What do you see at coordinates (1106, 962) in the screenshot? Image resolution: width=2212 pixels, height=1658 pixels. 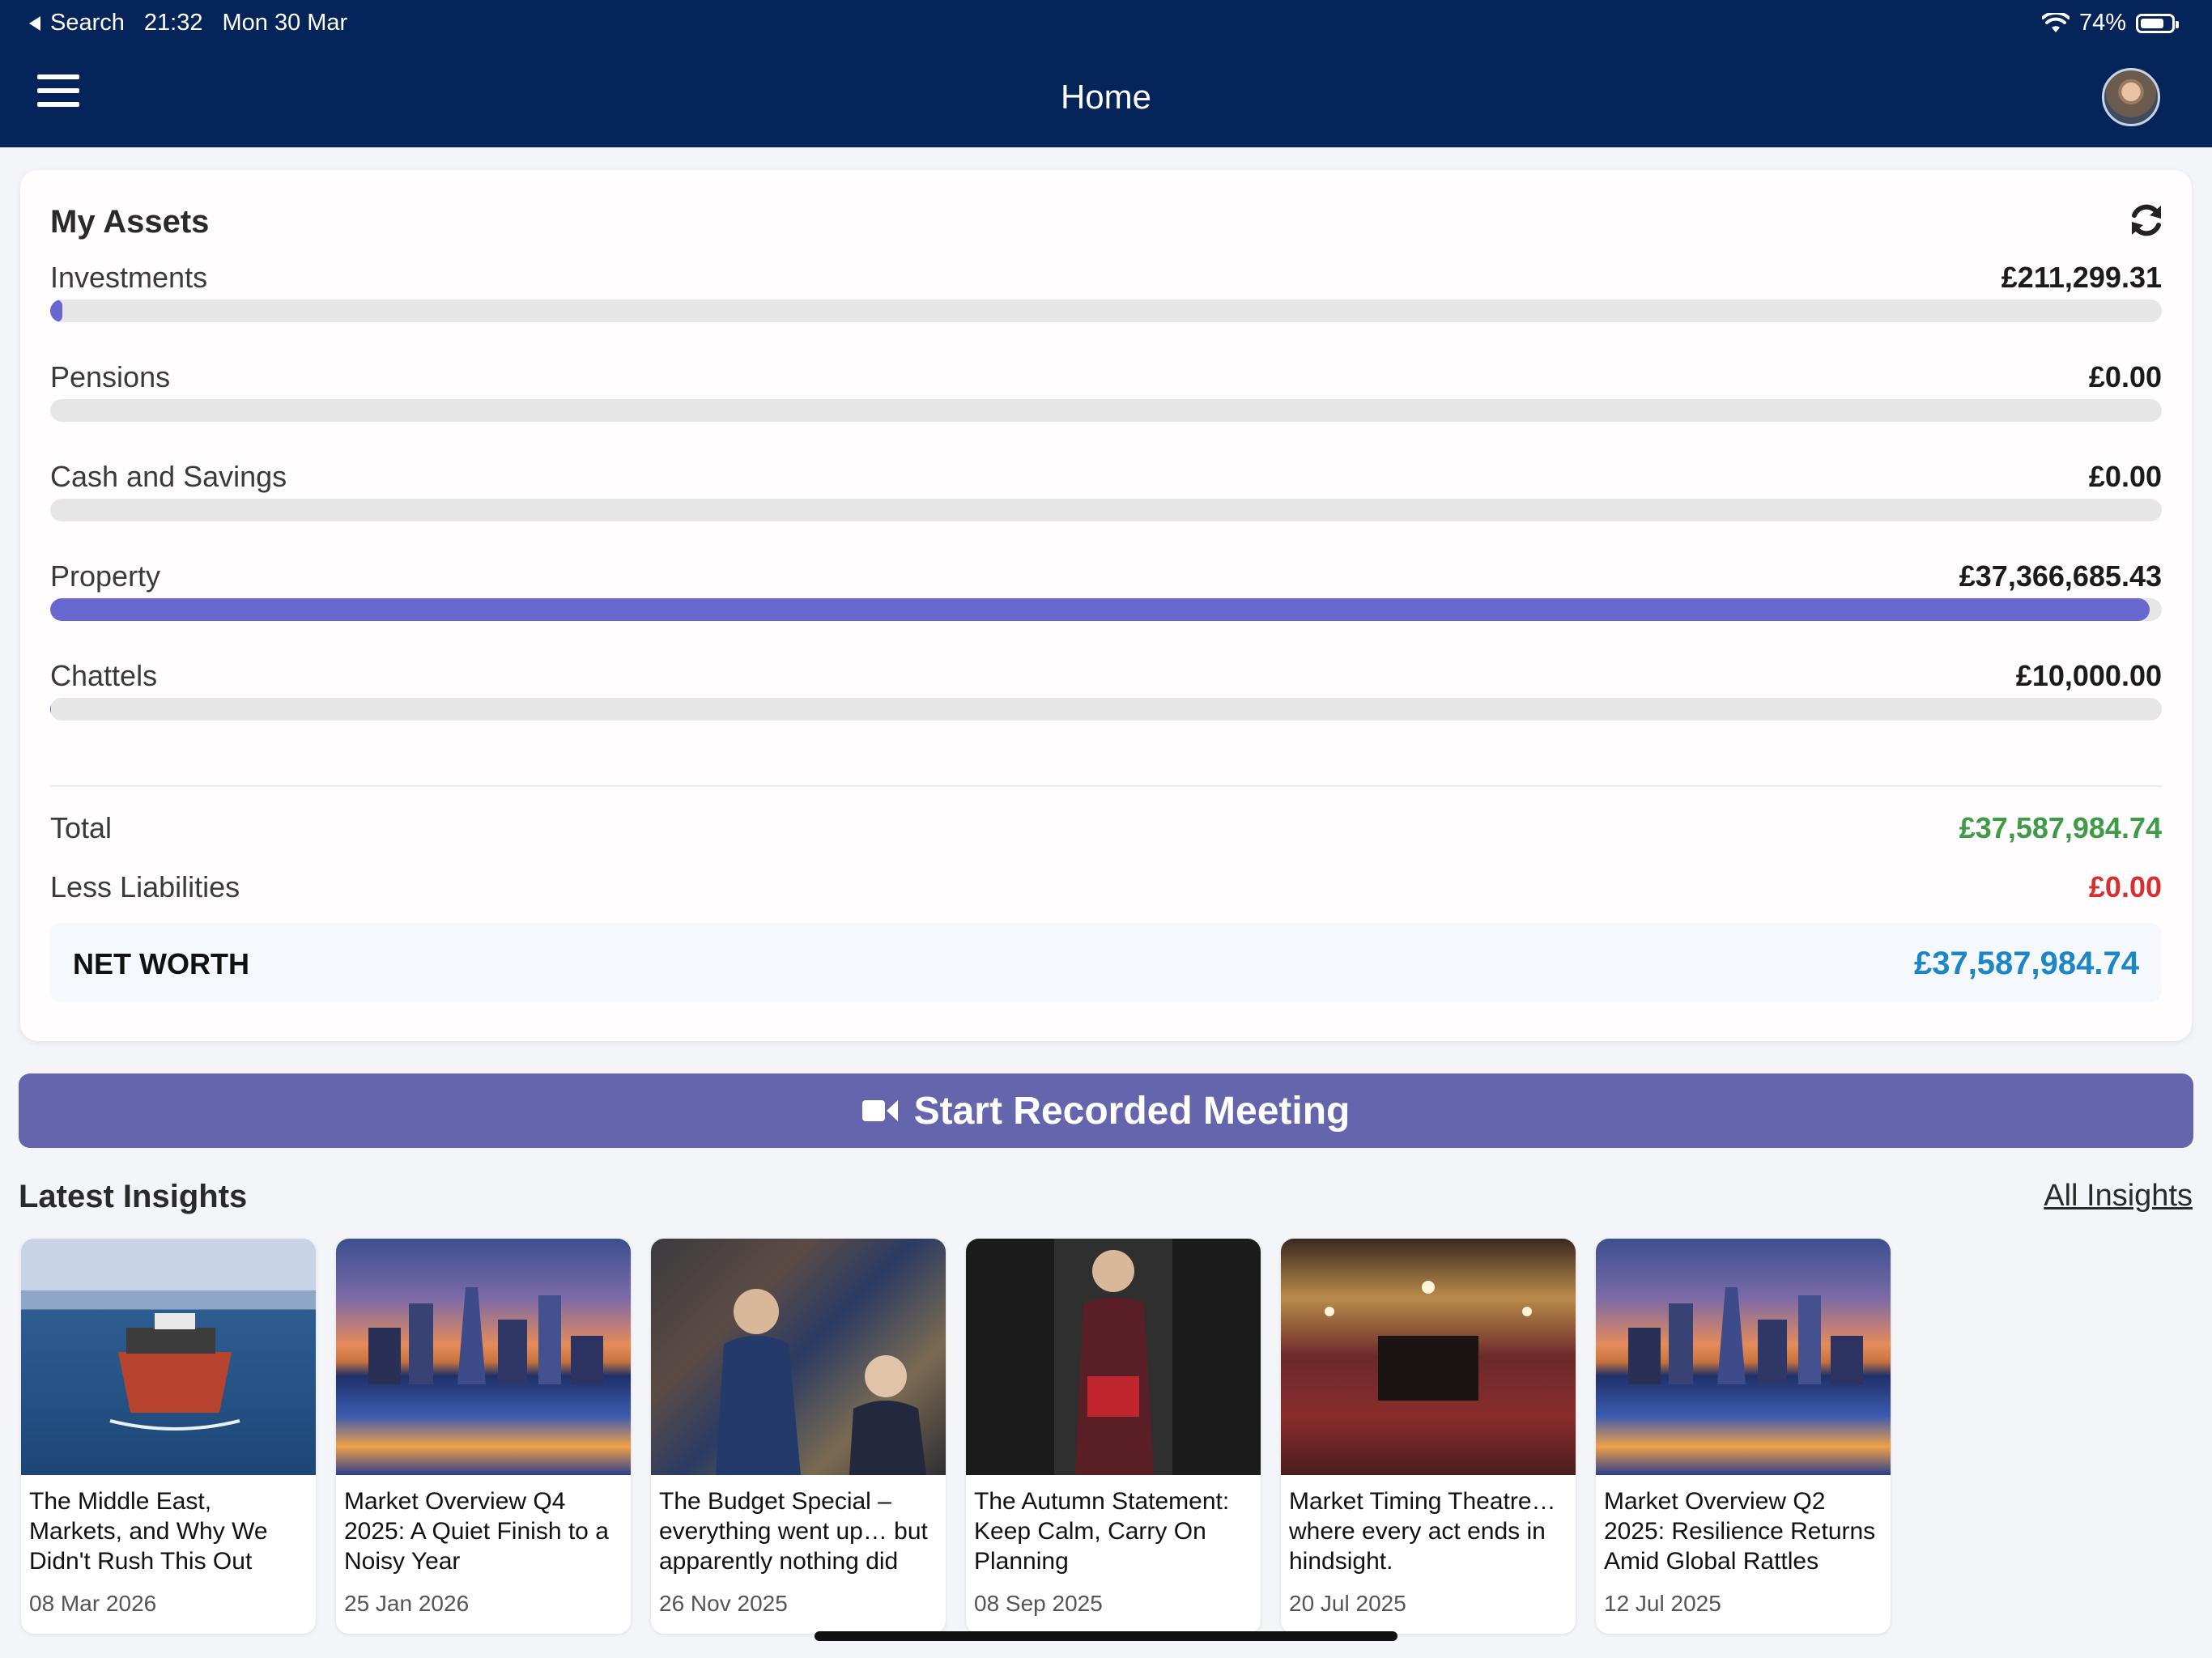 I see `net-worth-row: NET WORTH £37,587,984.74` at bounding box center [1106, 962].